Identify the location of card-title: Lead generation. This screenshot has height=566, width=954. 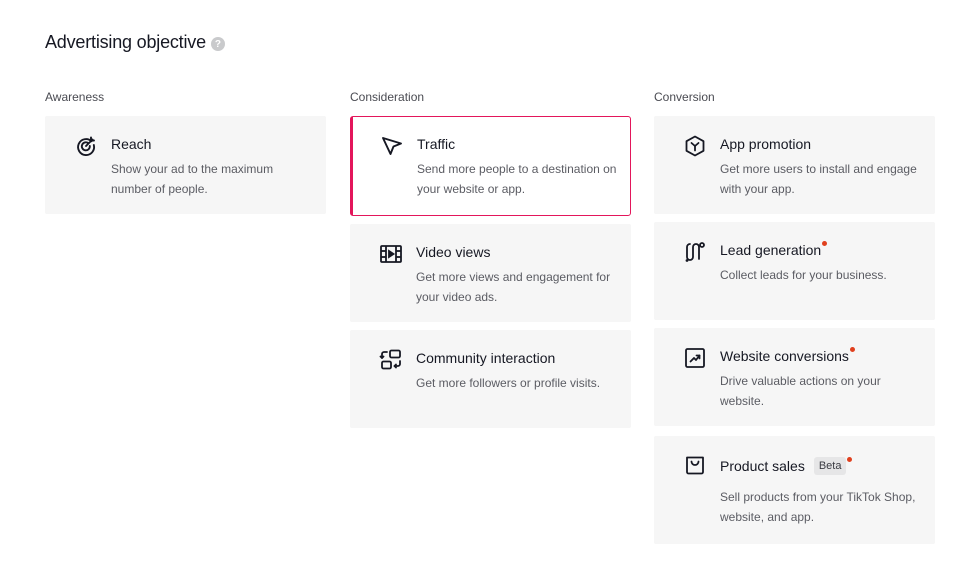
(774, 249).